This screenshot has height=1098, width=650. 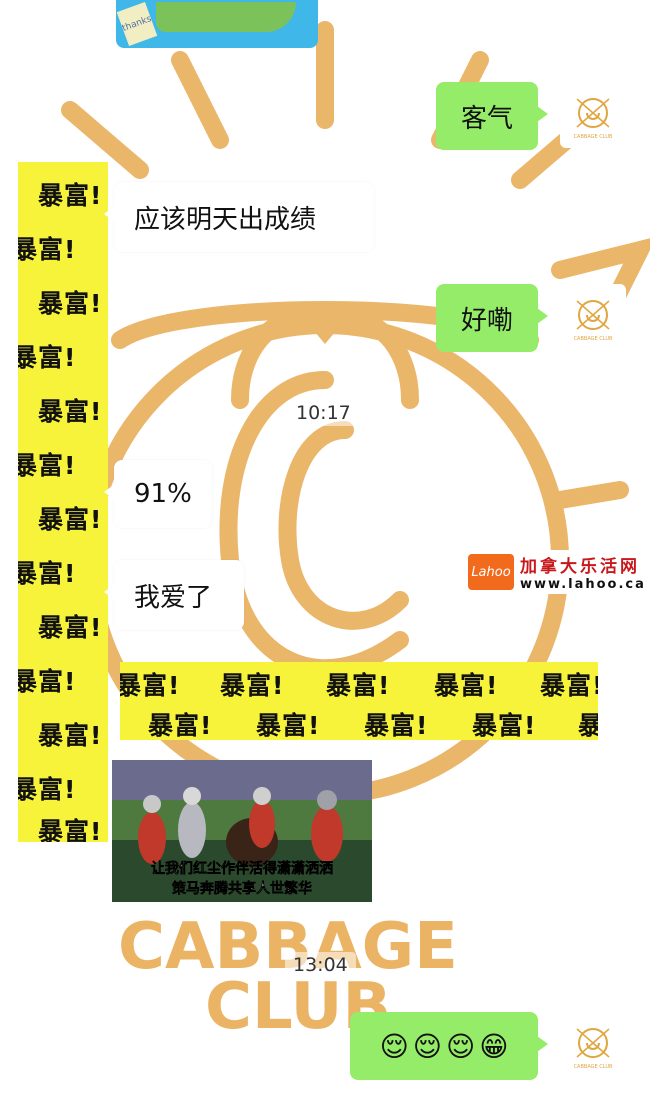 I want to click on image-message-thanks: thanks, so click(x=217, y=24).